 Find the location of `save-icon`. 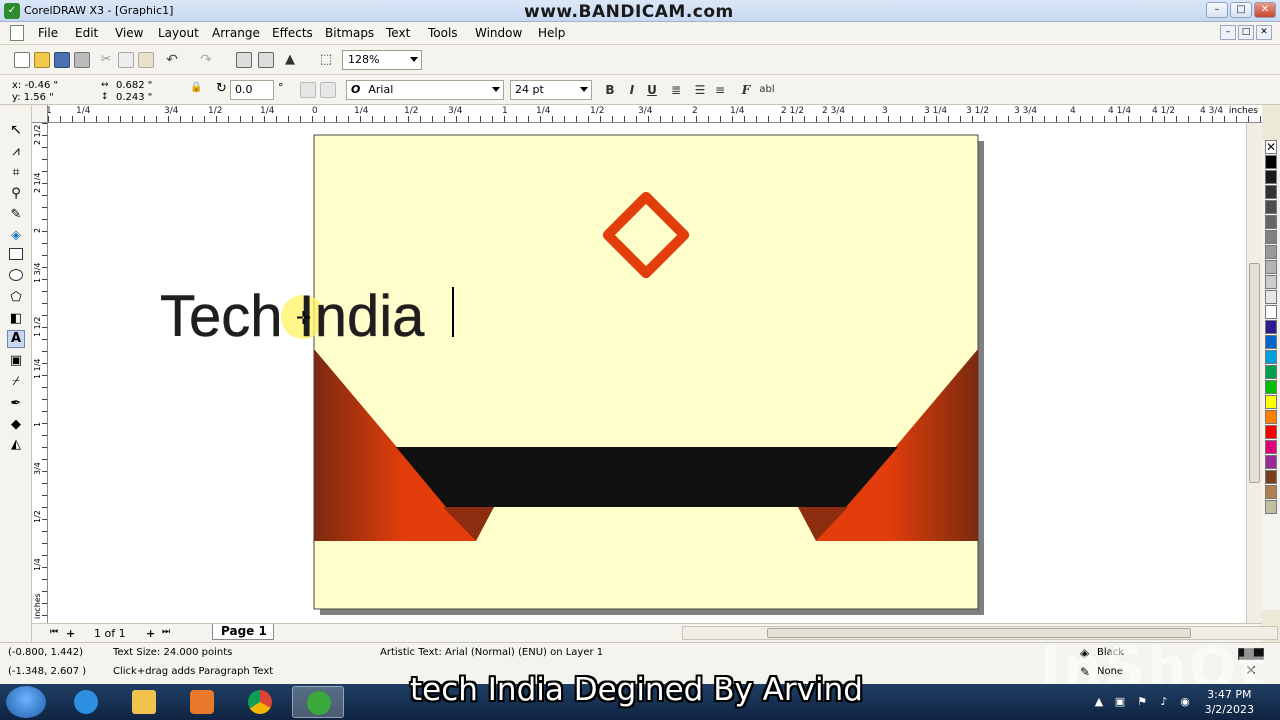

save-icon is located at coordinates (62, 60).